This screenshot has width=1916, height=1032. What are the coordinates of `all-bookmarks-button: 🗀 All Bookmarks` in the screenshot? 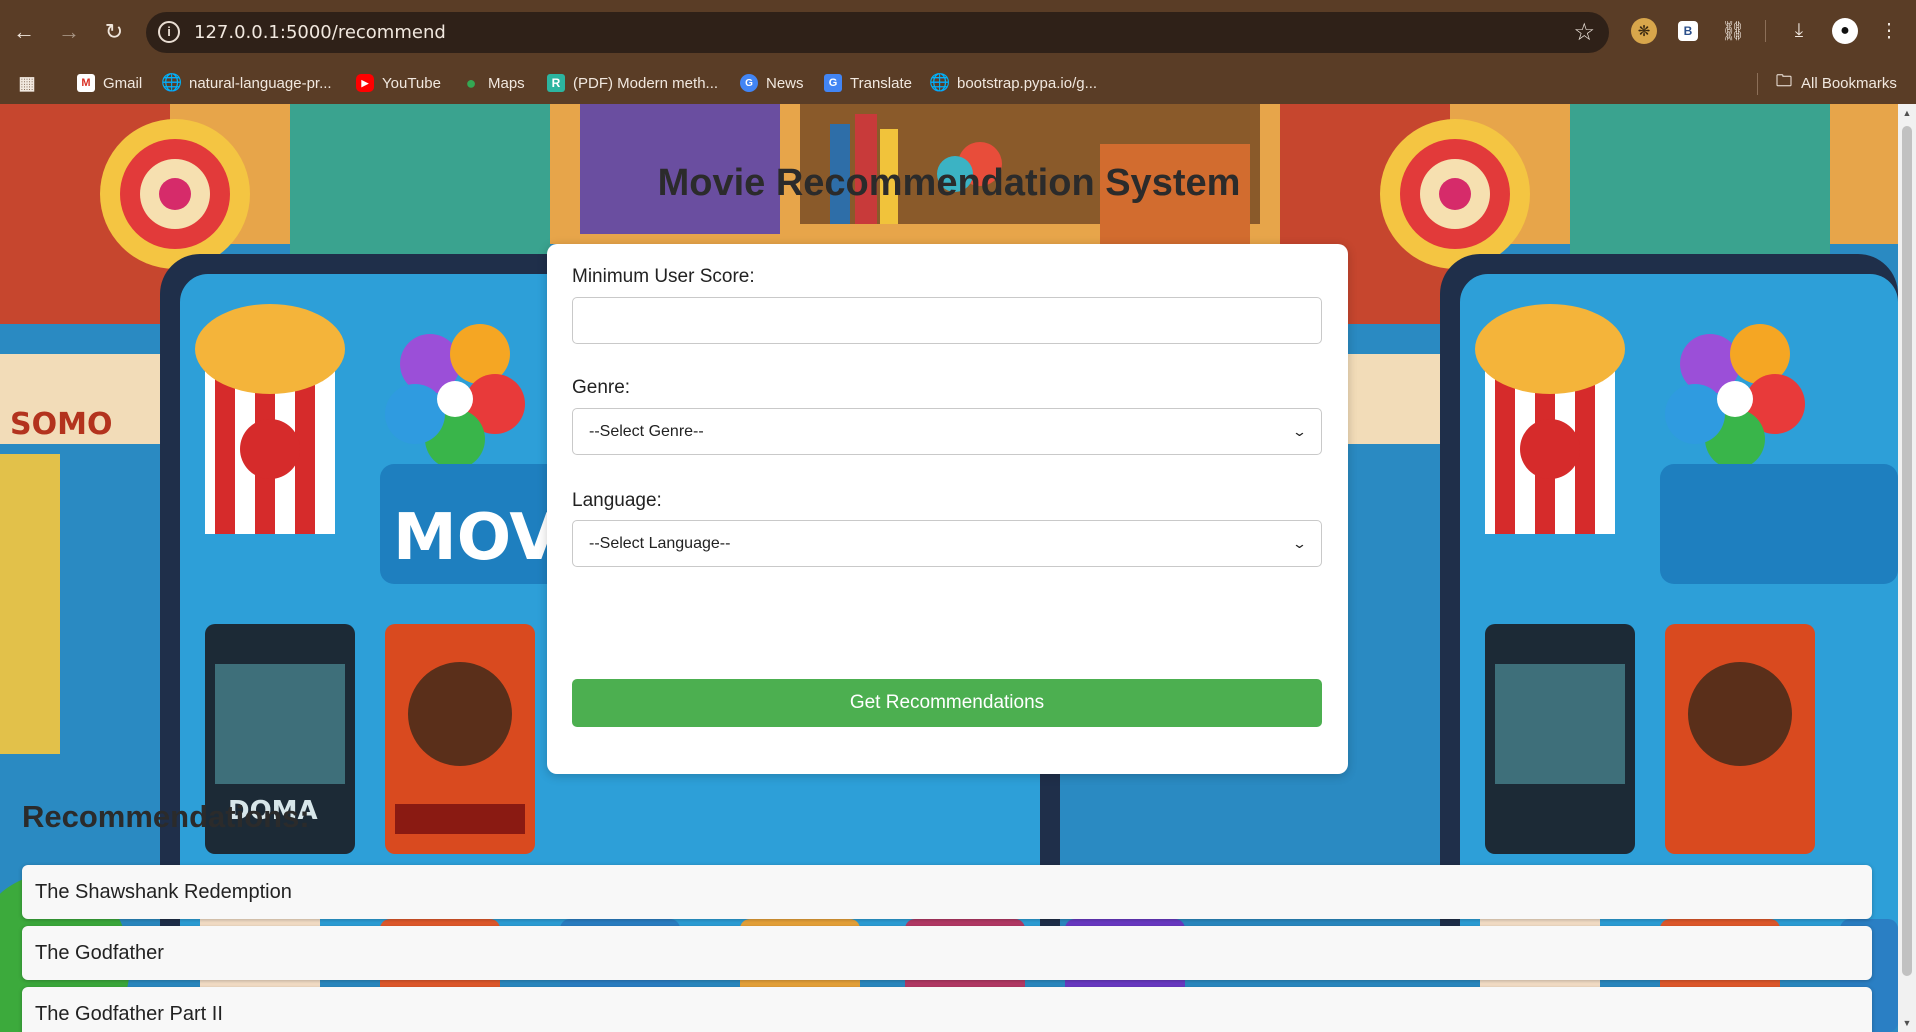 It's located at (1836, 83).